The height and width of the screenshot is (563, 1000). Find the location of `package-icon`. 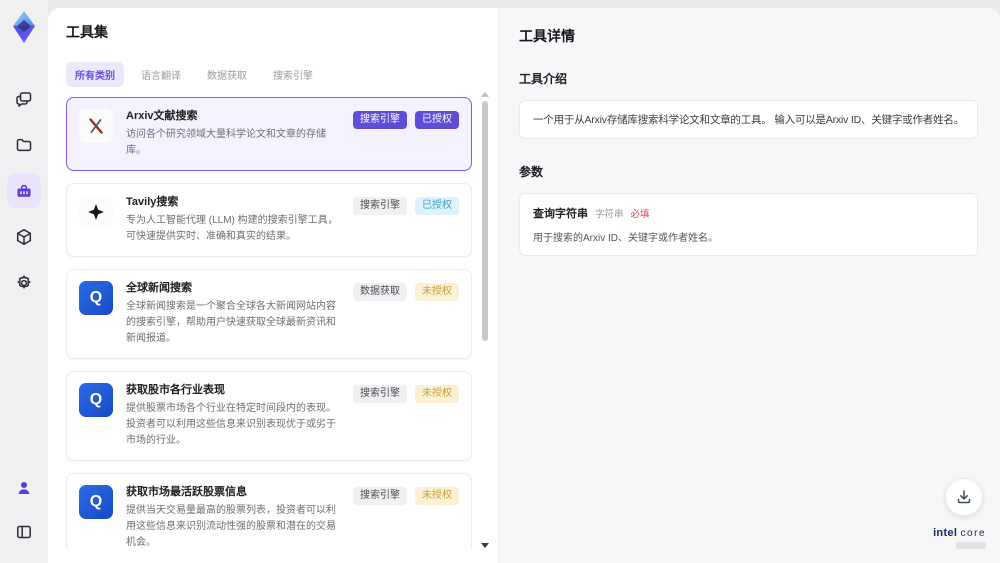

package-icon is located at coordinates (24, 237).